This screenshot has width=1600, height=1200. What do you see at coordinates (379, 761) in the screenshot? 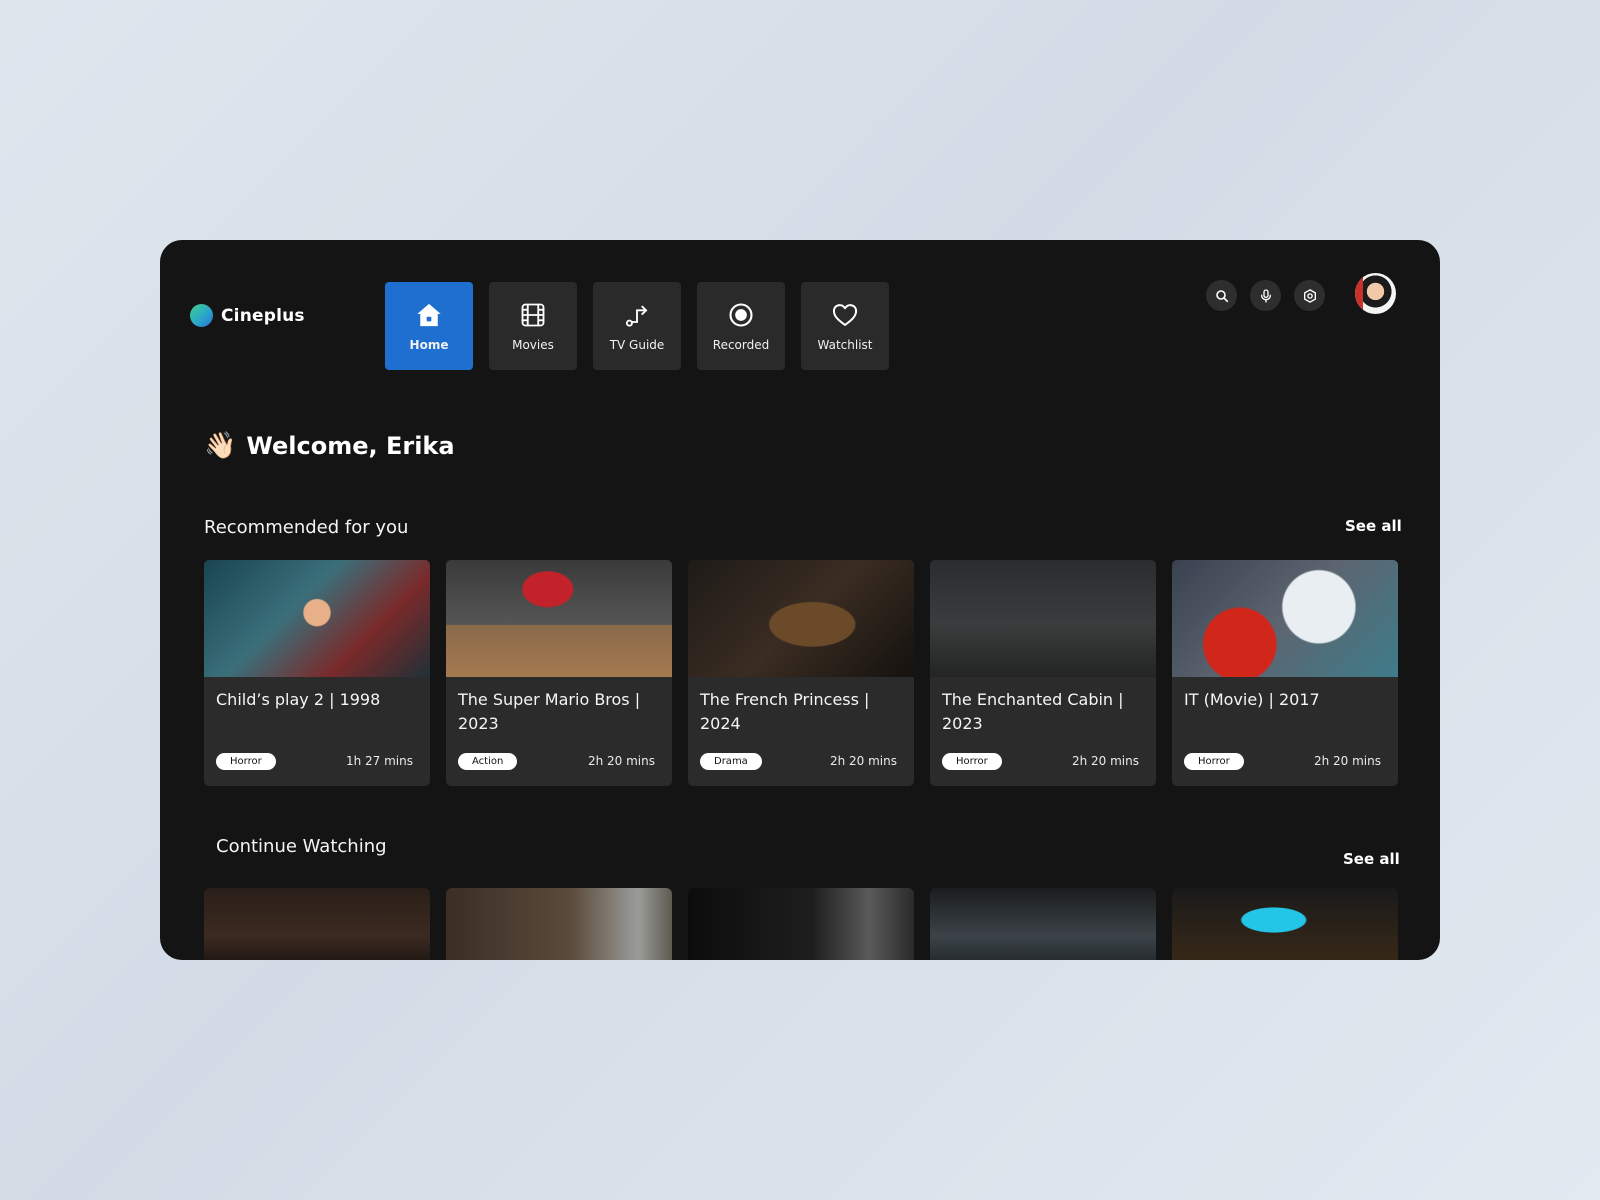
I see `movie-duration: 1h 27 mins` at bounding box center [379, 761].